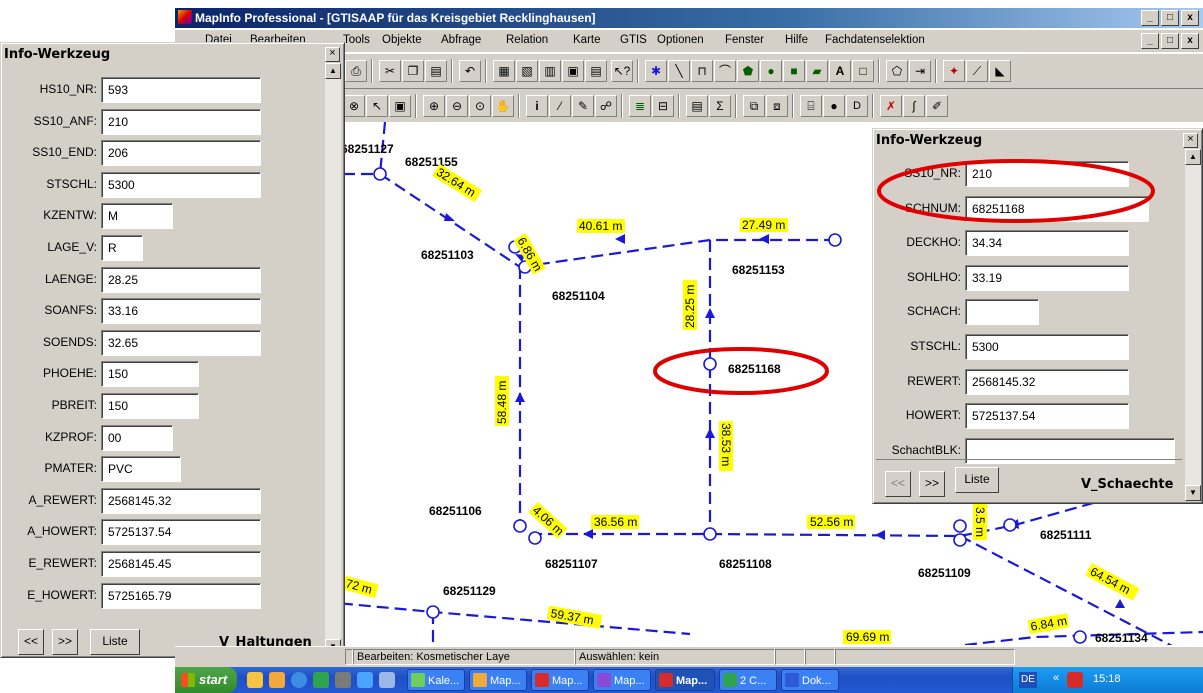 The width and height of the screenshot is (1203, 693). I want to click on scroll-down-icon: ▼, so click(1193, 493).